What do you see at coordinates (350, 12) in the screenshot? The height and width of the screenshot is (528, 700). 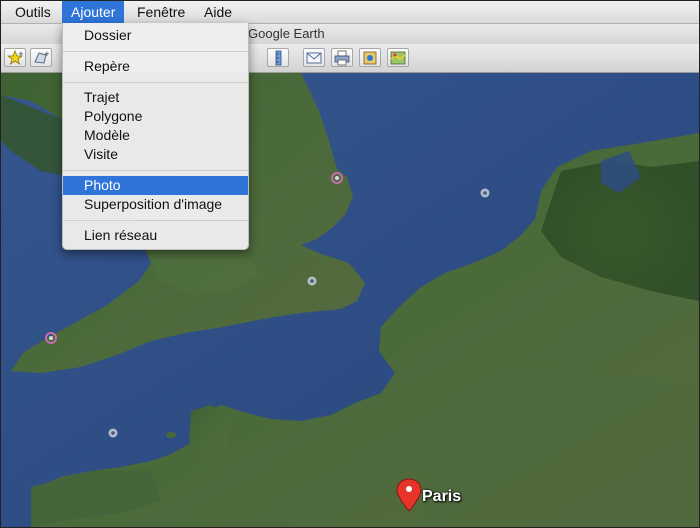 I see `menu-bar: Outils Ajouter Fenêtre Aide` at bounding box center [350, 12].